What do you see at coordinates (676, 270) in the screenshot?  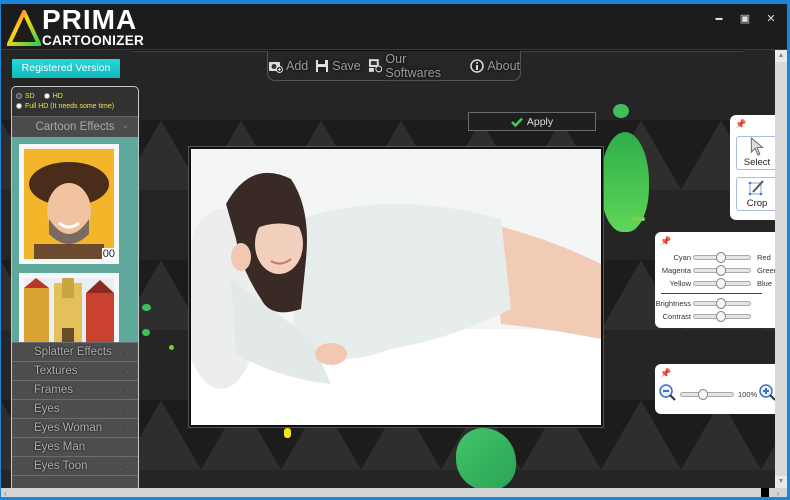 I see `magenta-label: Magenta` at bounding box center [676, 270].